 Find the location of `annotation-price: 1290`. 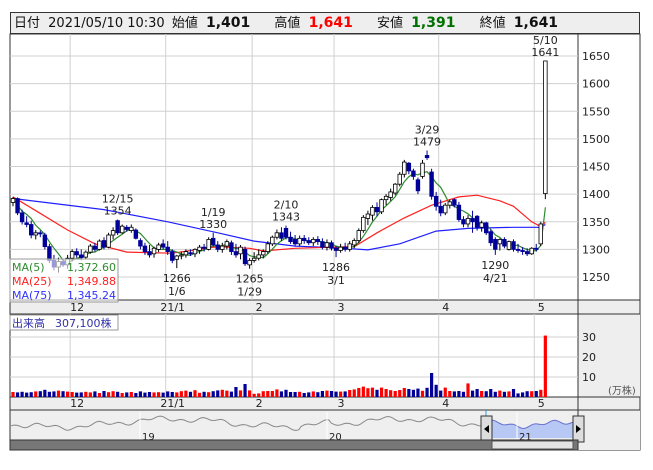

annotation-price: 1290 is located at coordinates (495, 265).